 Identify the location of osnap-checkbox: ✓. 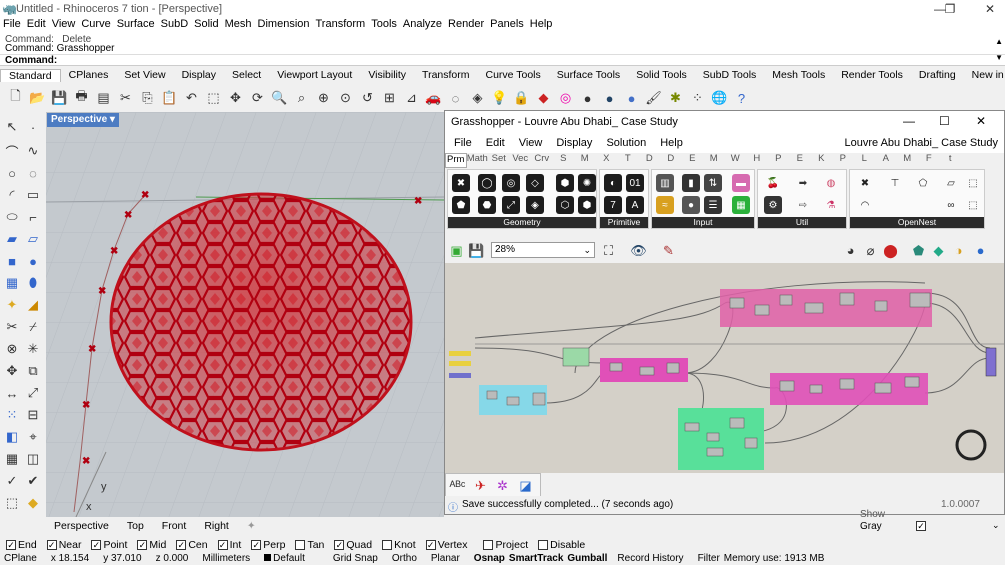
(339, 545).